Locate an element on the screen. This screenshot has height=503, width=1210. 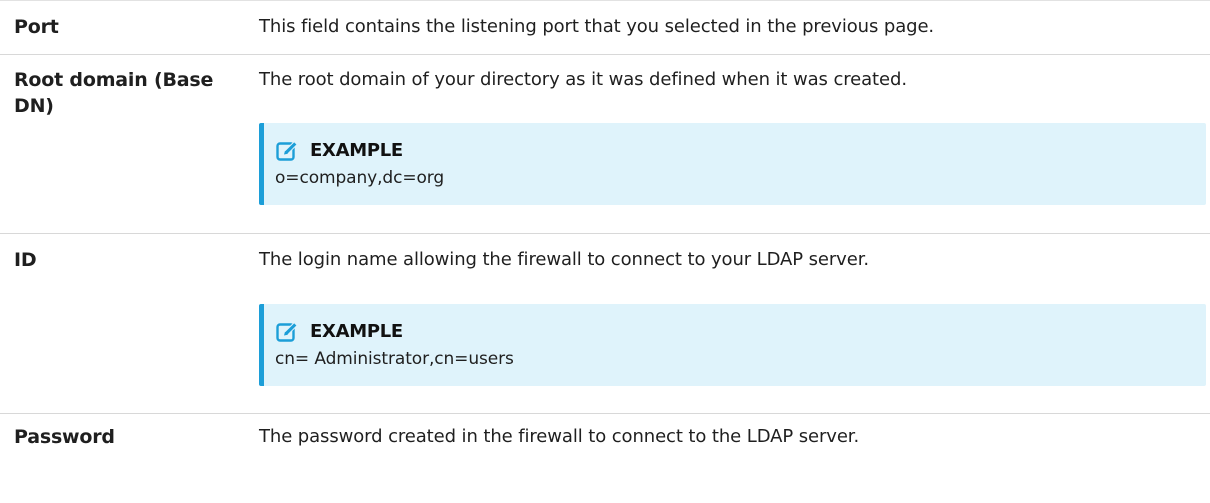
field-name: Port is located at coordinates (36, 27).